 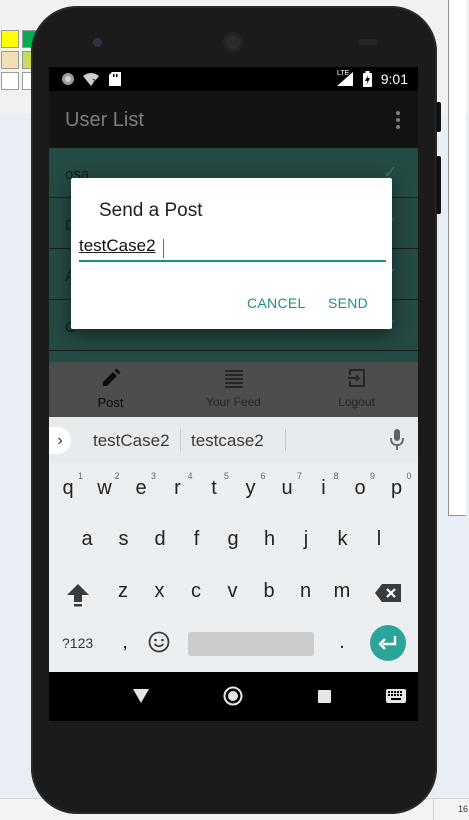 I want to click on earpiece, so click(x=233, y=42).